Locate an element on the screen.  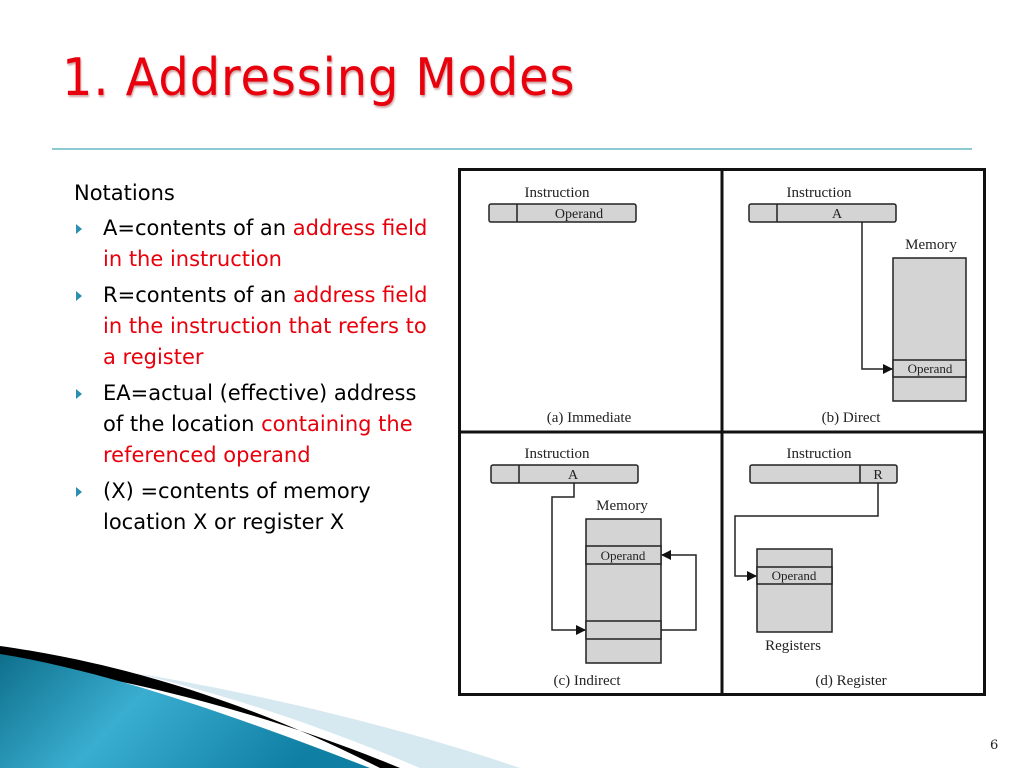
notations-heading: Notations is located at coordinates (124, 193).